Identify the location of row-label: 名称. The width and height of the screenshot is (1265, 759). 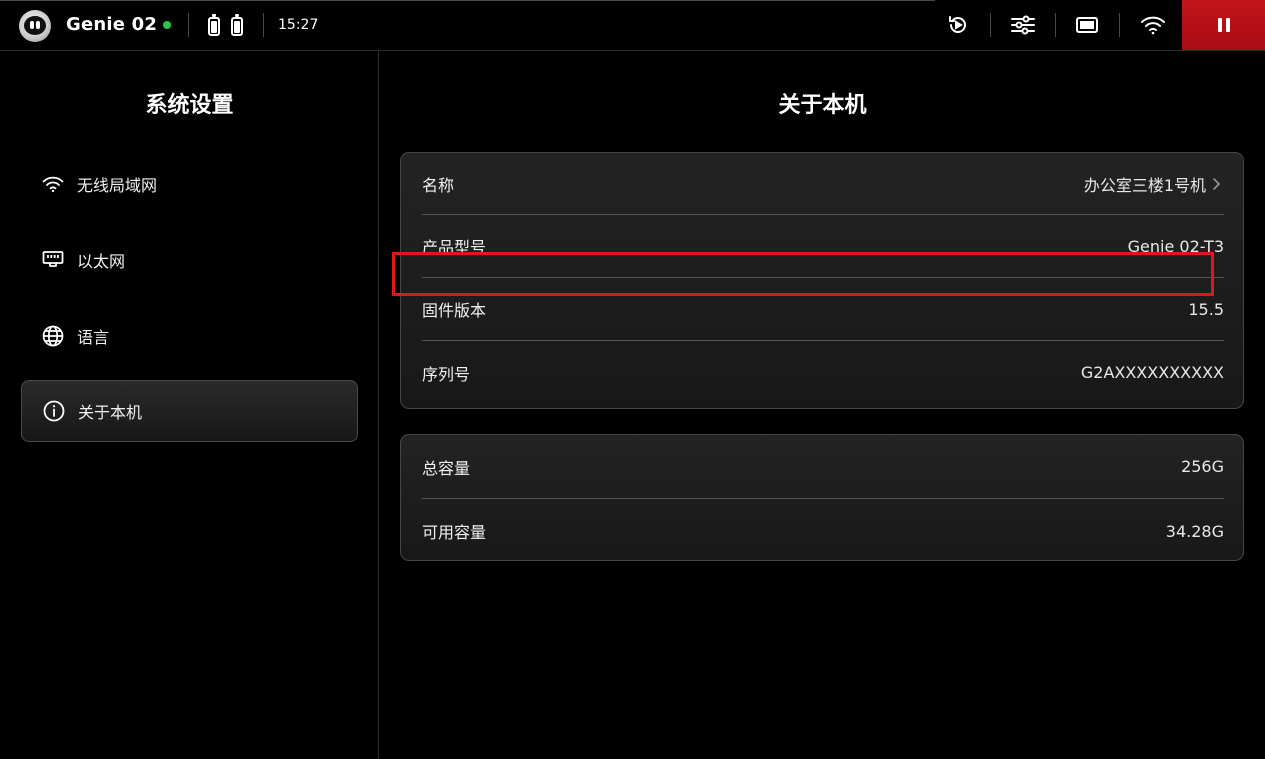
(438, 185).